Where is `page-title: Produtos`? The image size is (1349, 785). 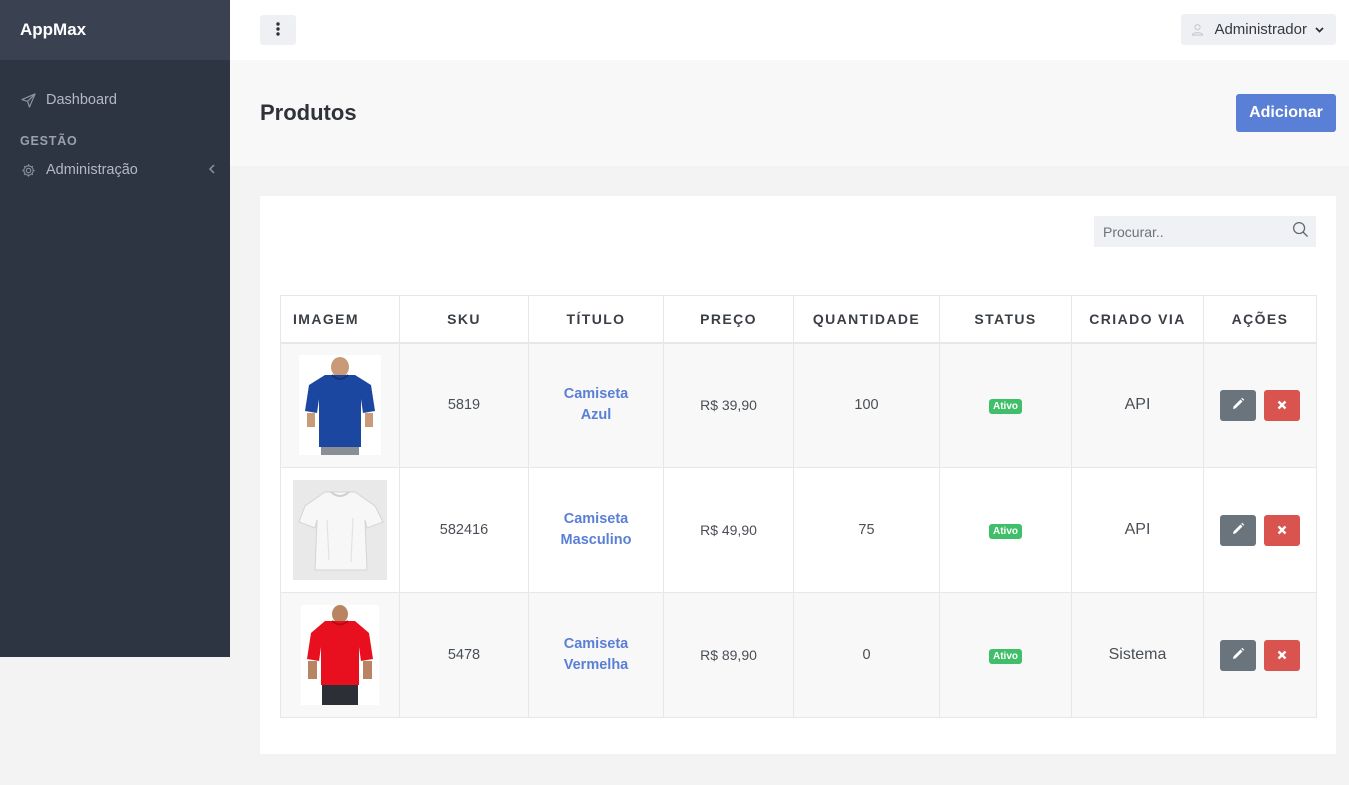
page-title: Produtos is located at coordinates (308, 112).